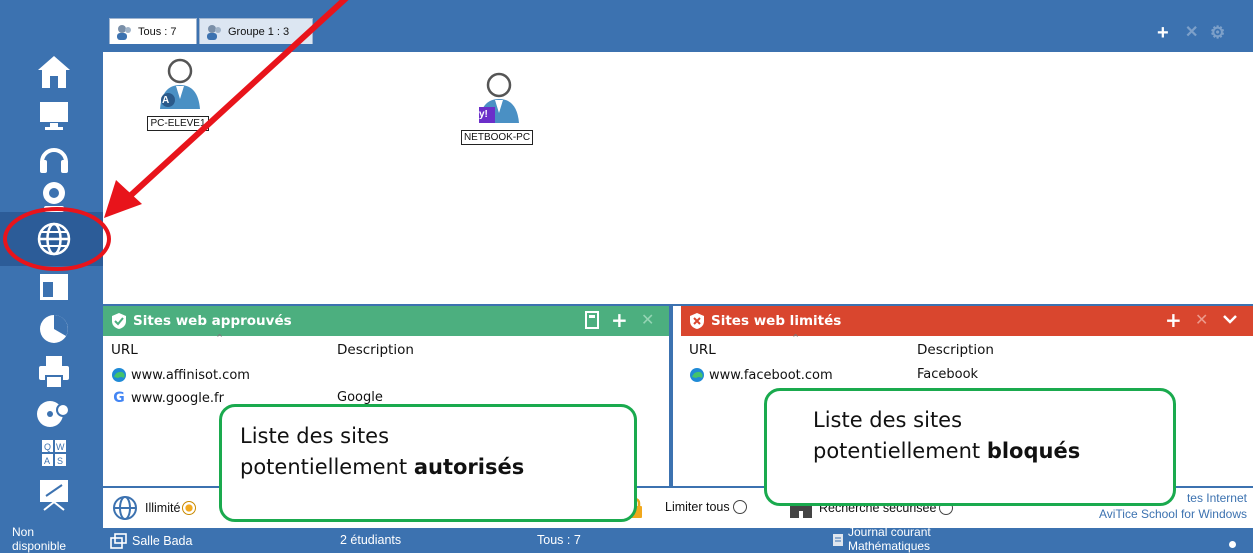 This screenshot has width=1253, height=553. I want to click on site-description: Facebook, so click(948, 374).